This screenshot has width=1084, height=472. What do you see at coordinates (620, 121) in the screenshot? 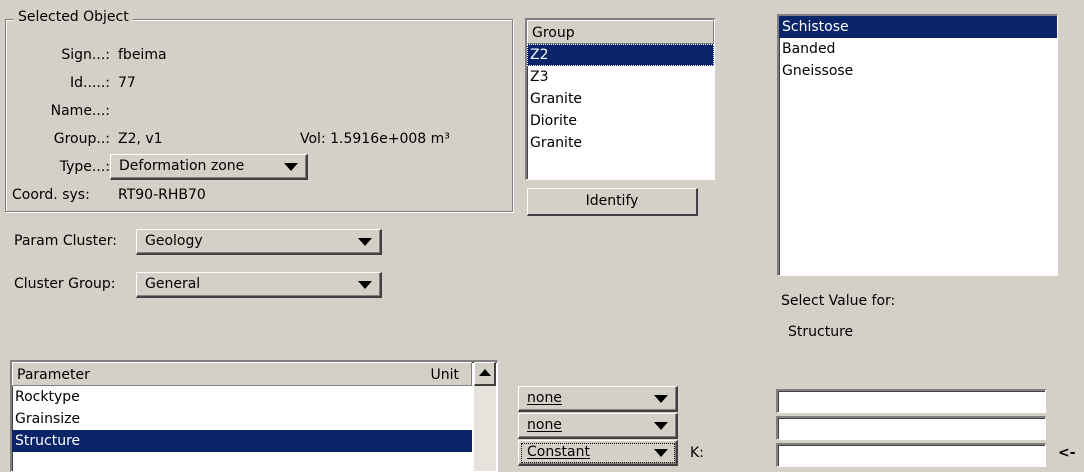
I see `list-item: Diorite` at bounding box center [620, 121].